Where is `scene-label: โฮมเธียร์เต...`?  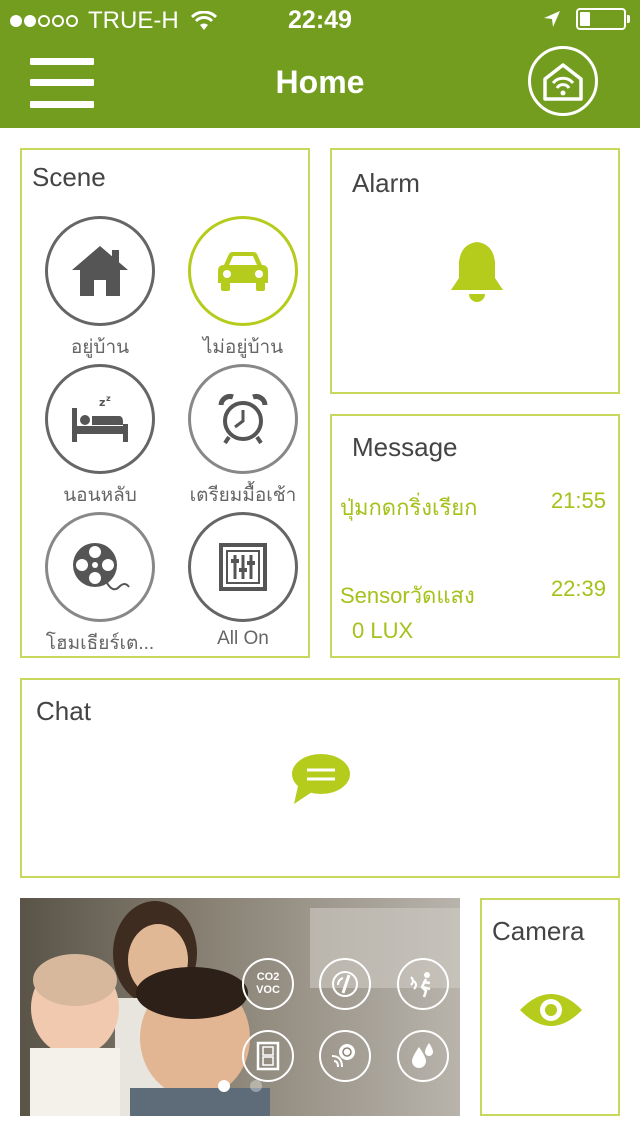 scene-label: โฮมเธียร์เต... is located at coordinates (100, 643).